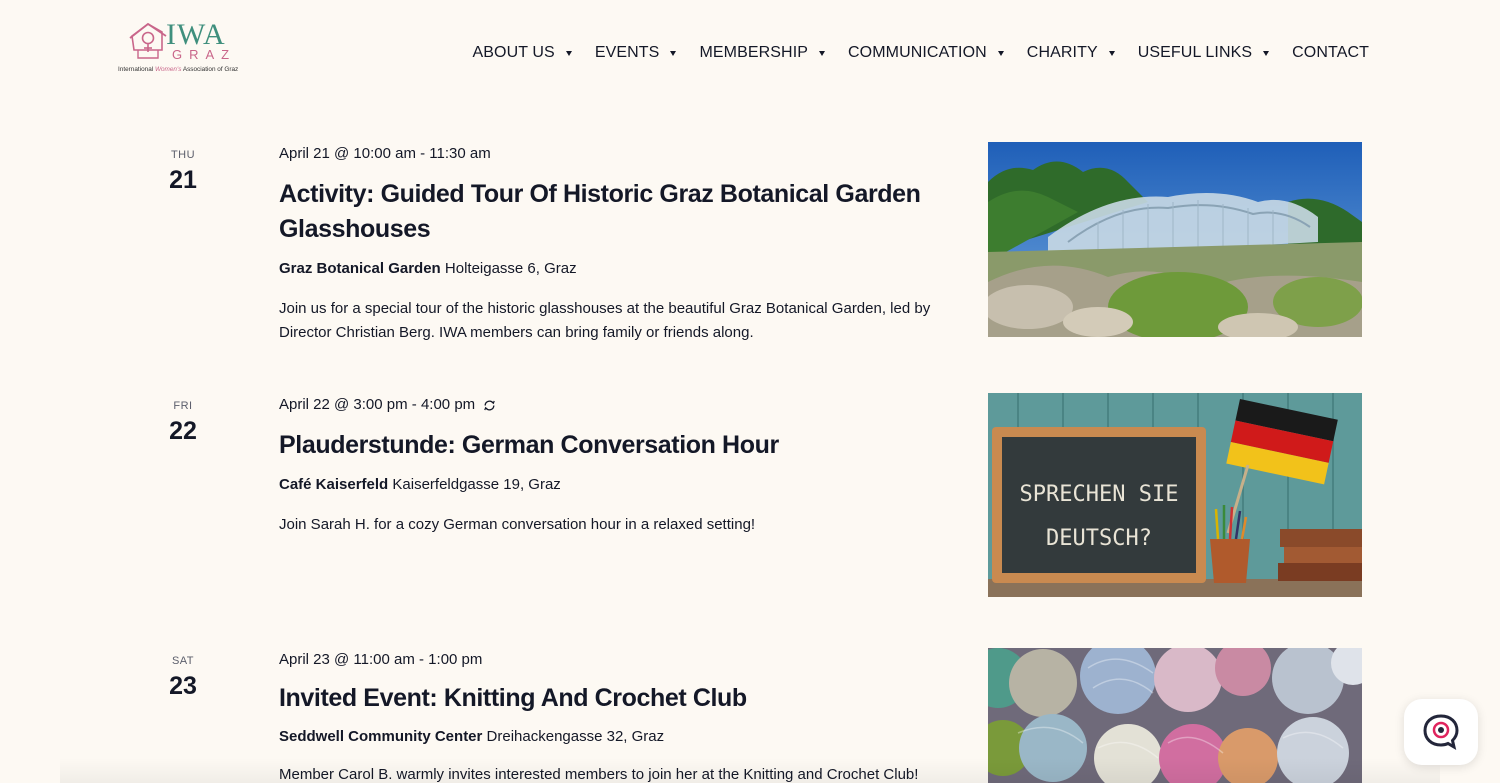 The image size is (1500, 783). Describe the element at coordinates (611, 660) in the screenshot. I see `event-datetime: April 23 @ 11:00 am - 1:00 pm` at that location.